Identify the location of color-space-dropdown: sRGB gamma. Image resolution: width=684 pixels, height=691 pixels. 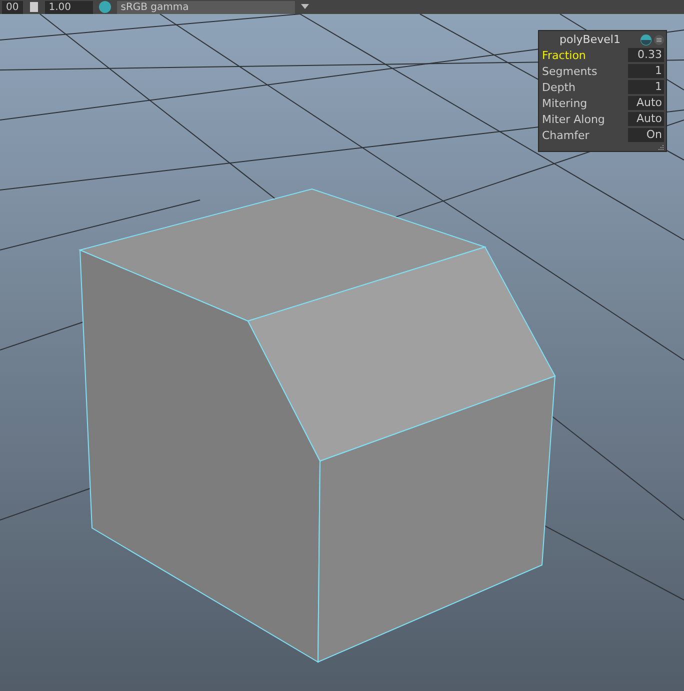
(205, 7).